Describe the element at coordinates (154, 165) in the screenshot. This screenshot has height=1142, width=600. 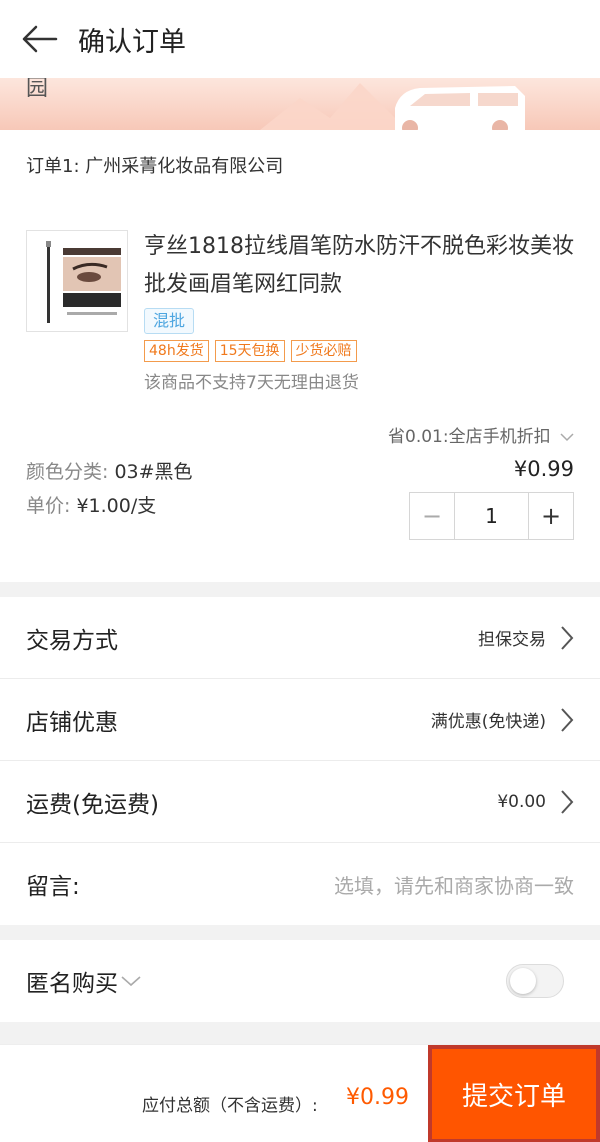
I see `store-name: 订单1: 广州采菁化妆品有限公司` at that location.